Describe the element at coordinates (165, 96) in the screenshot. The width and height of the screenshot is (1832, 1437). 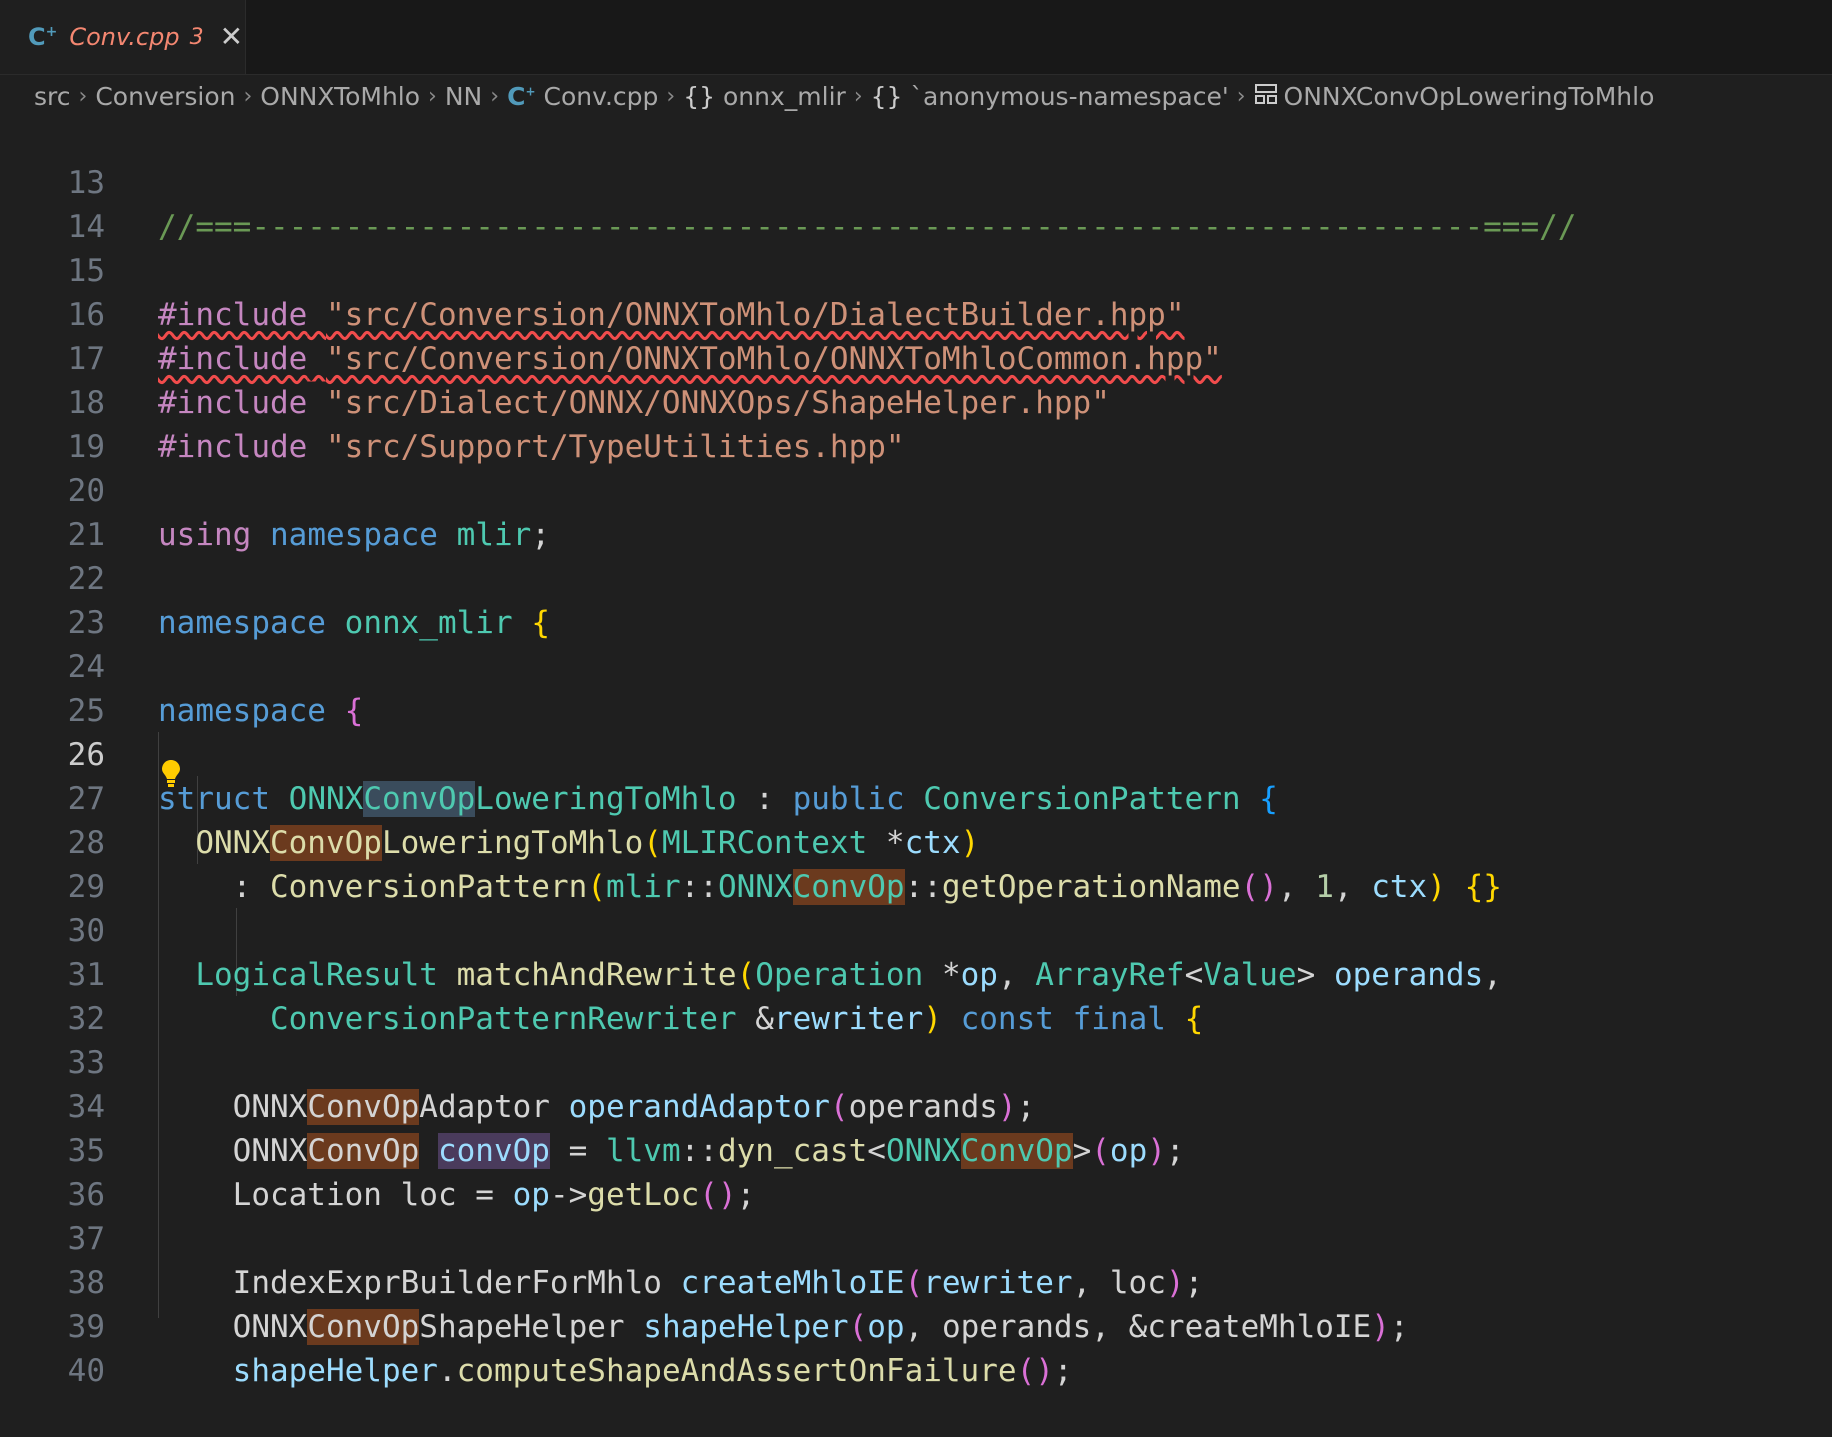
I see `breadcrumb-conversion: Conversion` at that location.